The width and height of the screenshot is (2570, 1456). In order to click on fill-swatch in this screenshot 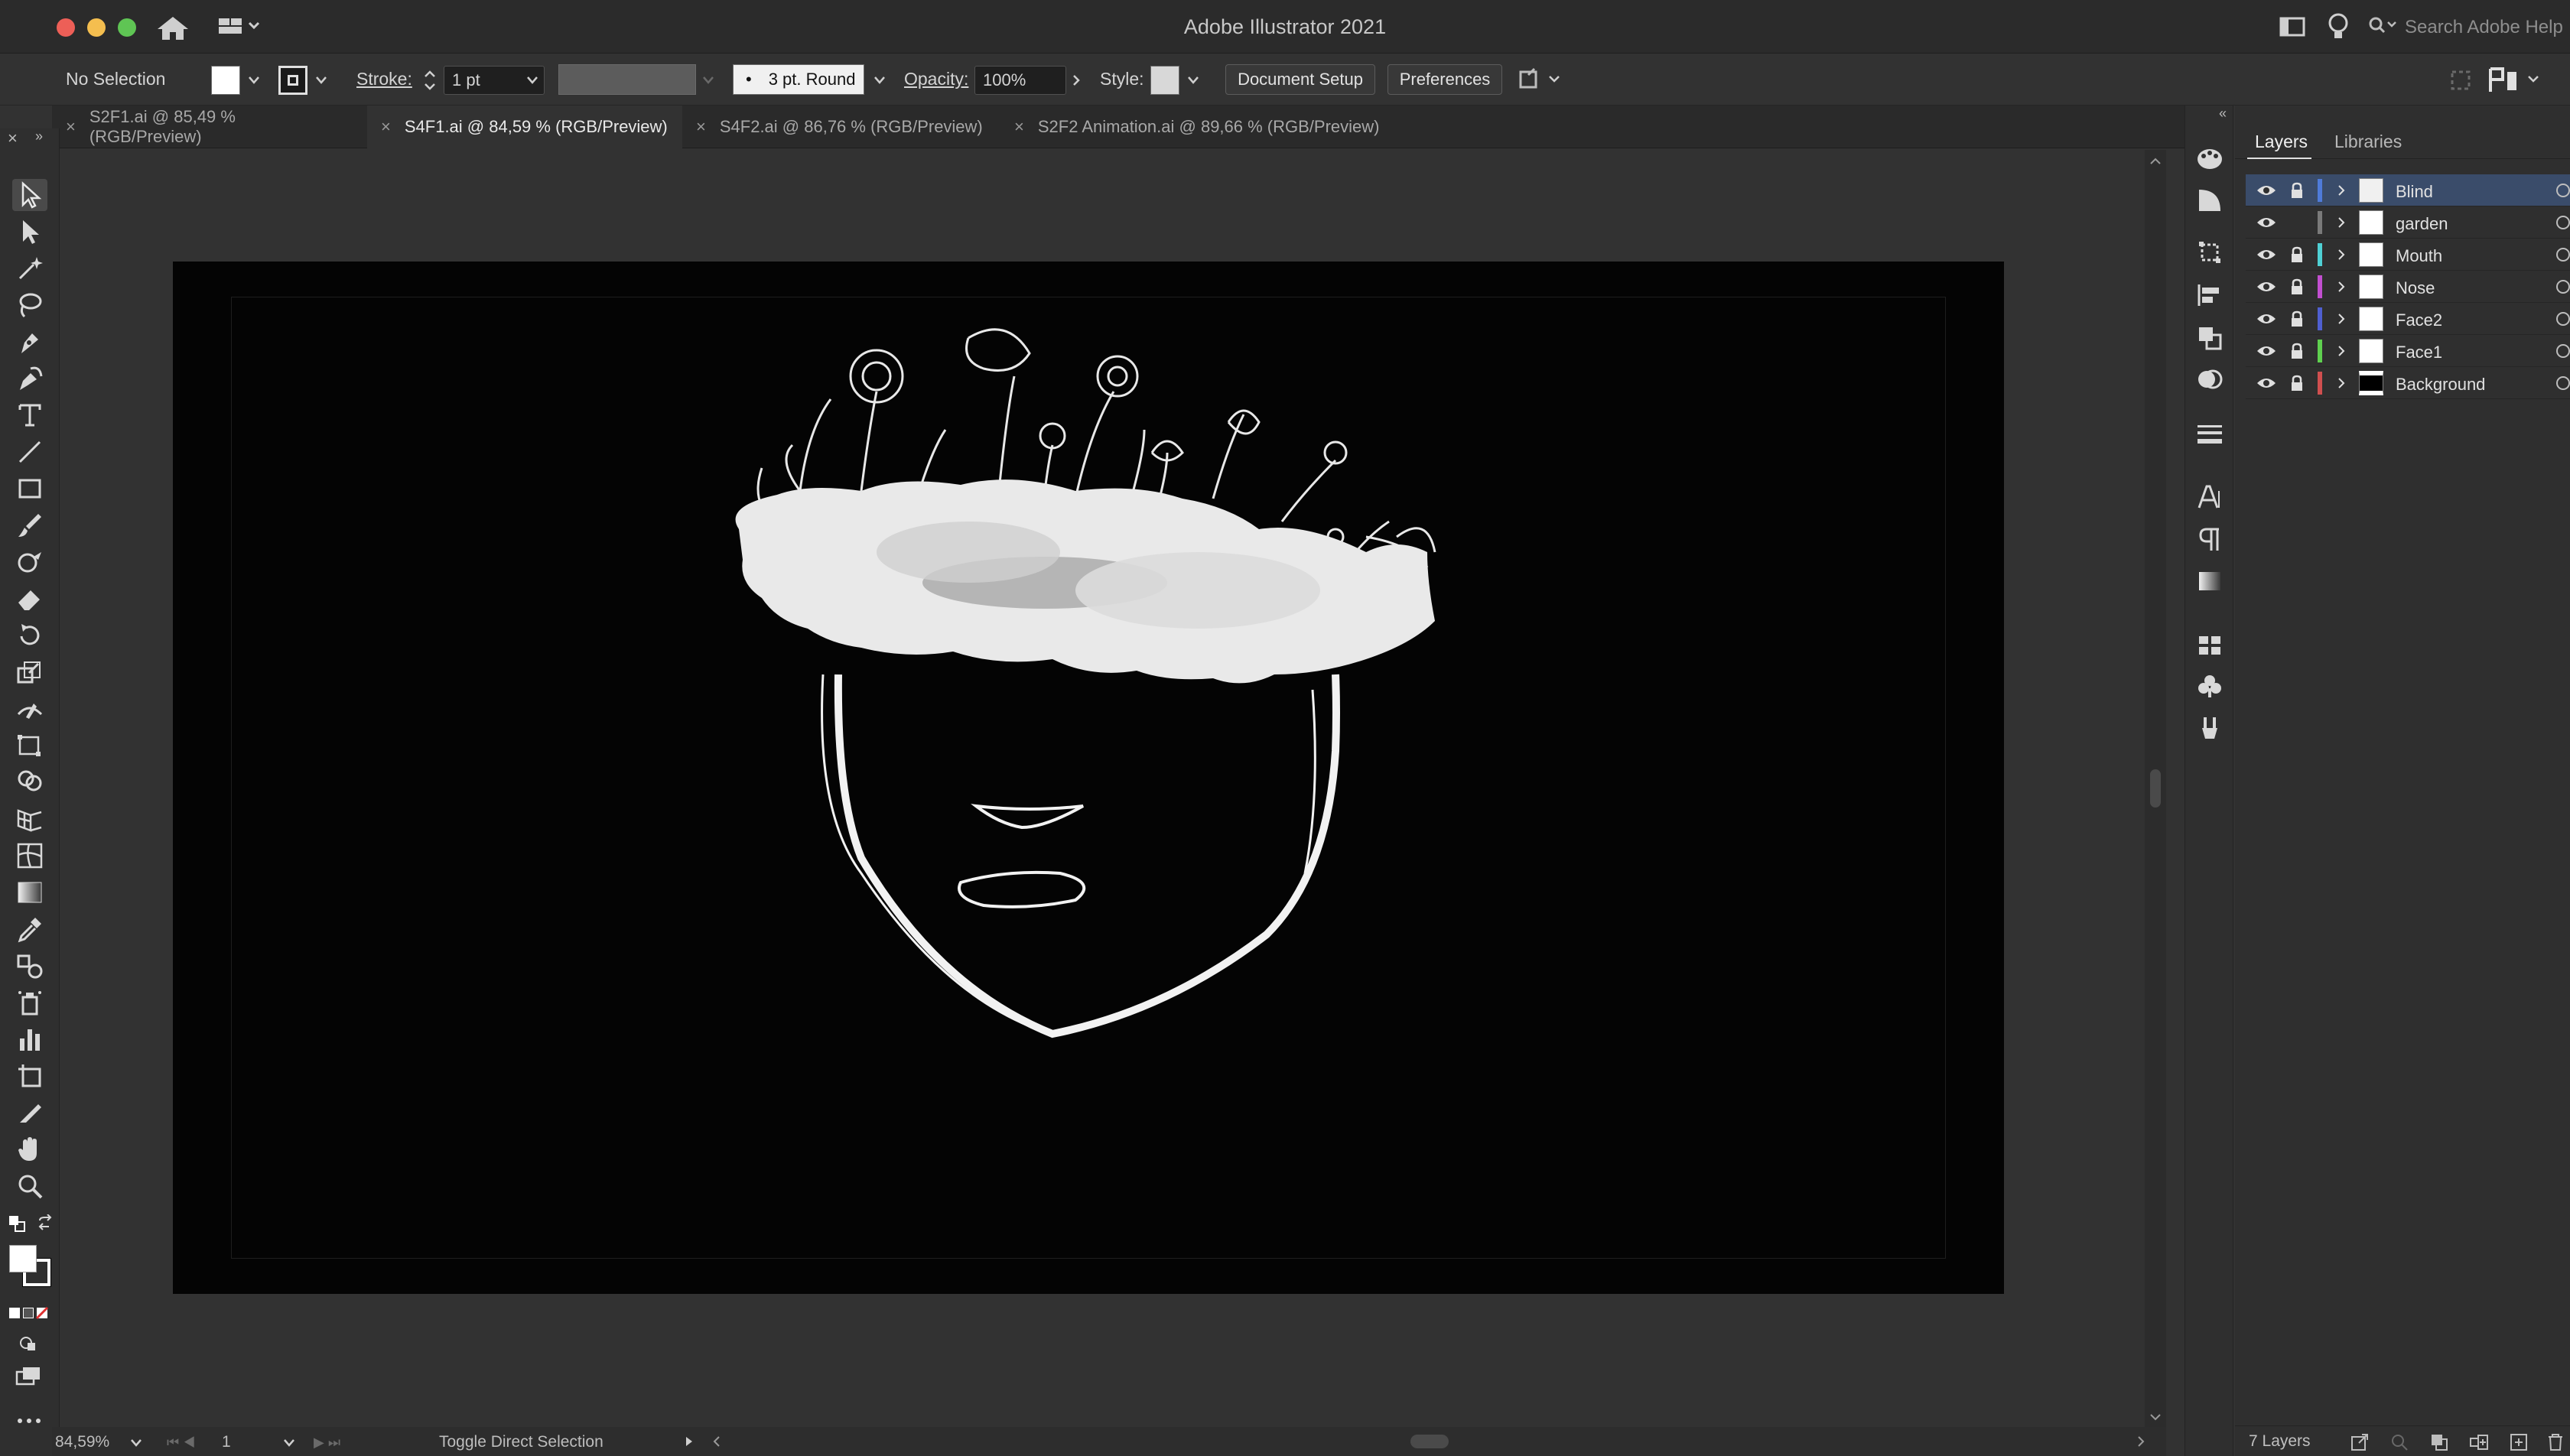, I will do `click(225, 80)`.